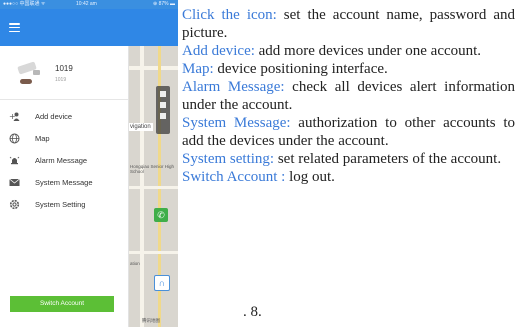 This screenshot has width=517, height=327. Describe the element at coordinates (310, 177) in the screenshot. I see `description-text: log out.` at that location.